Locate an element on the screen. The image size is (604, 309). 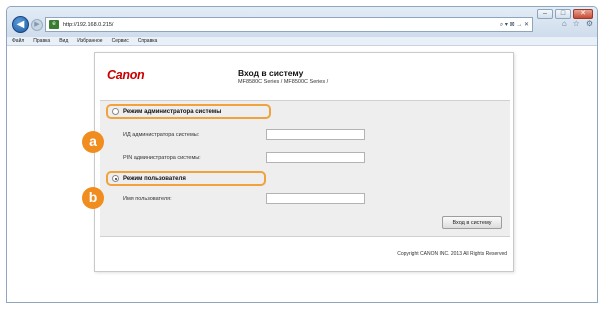
menu-tools: Сервис is located at coordinates (120, 41).